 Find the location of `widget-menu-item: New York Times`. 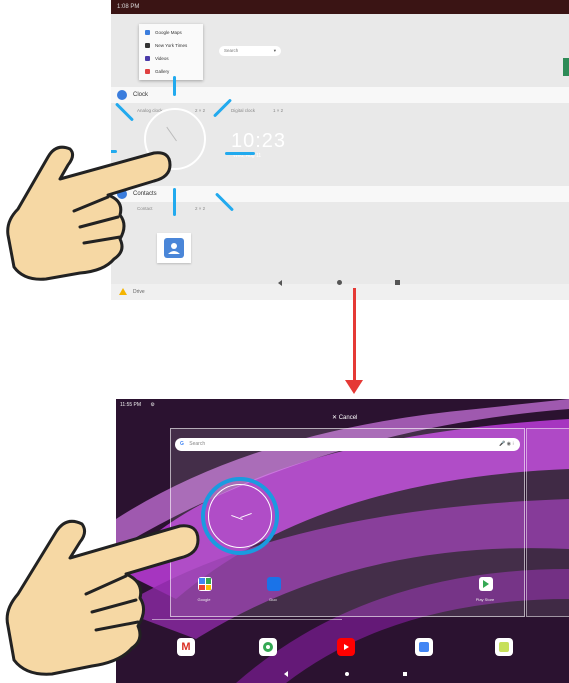

widget-menu-item: New York Times is located at coordinates (171, 45).